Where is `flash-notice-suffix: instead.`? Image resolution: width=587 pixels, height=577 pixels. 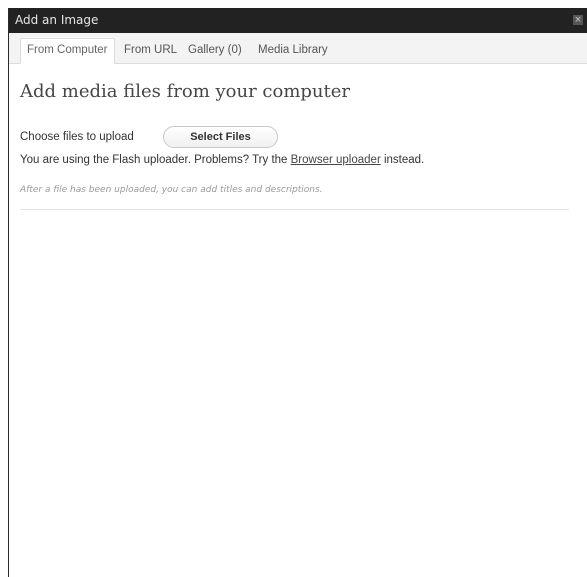 flash-notice-suffix: instead. is located at coordinates (402, 160).